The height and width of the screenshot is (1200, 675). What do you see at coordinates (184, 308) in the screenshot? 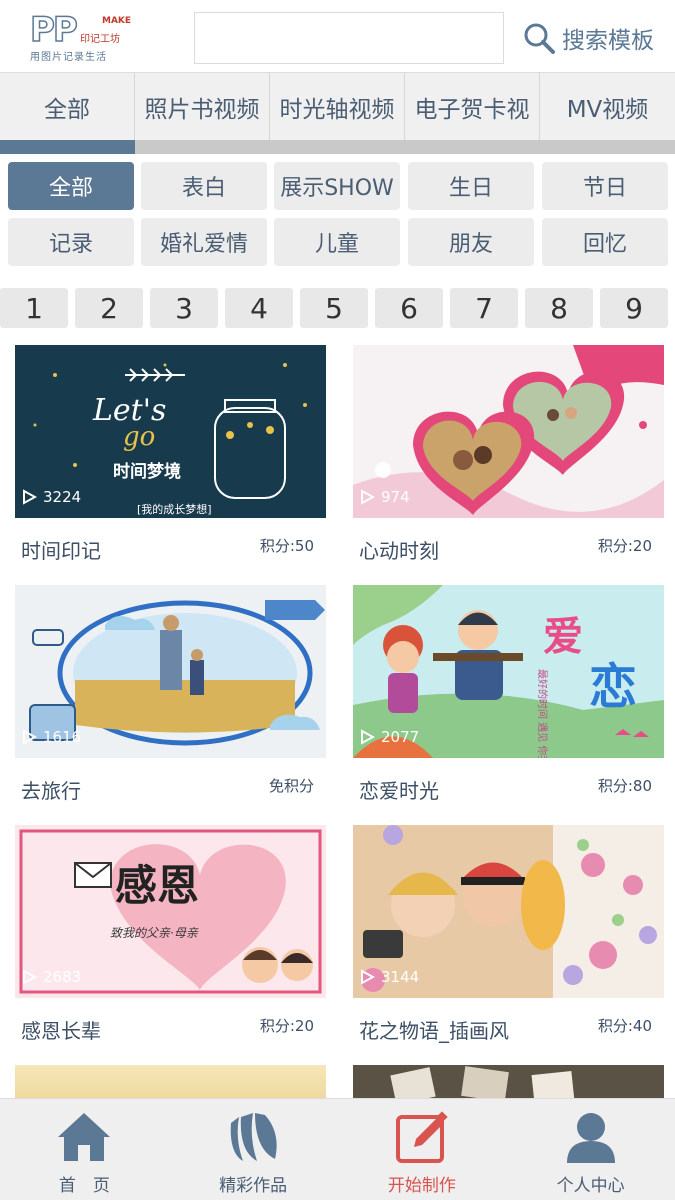
I see `page-3: 3` at bounding box center [184, 308].